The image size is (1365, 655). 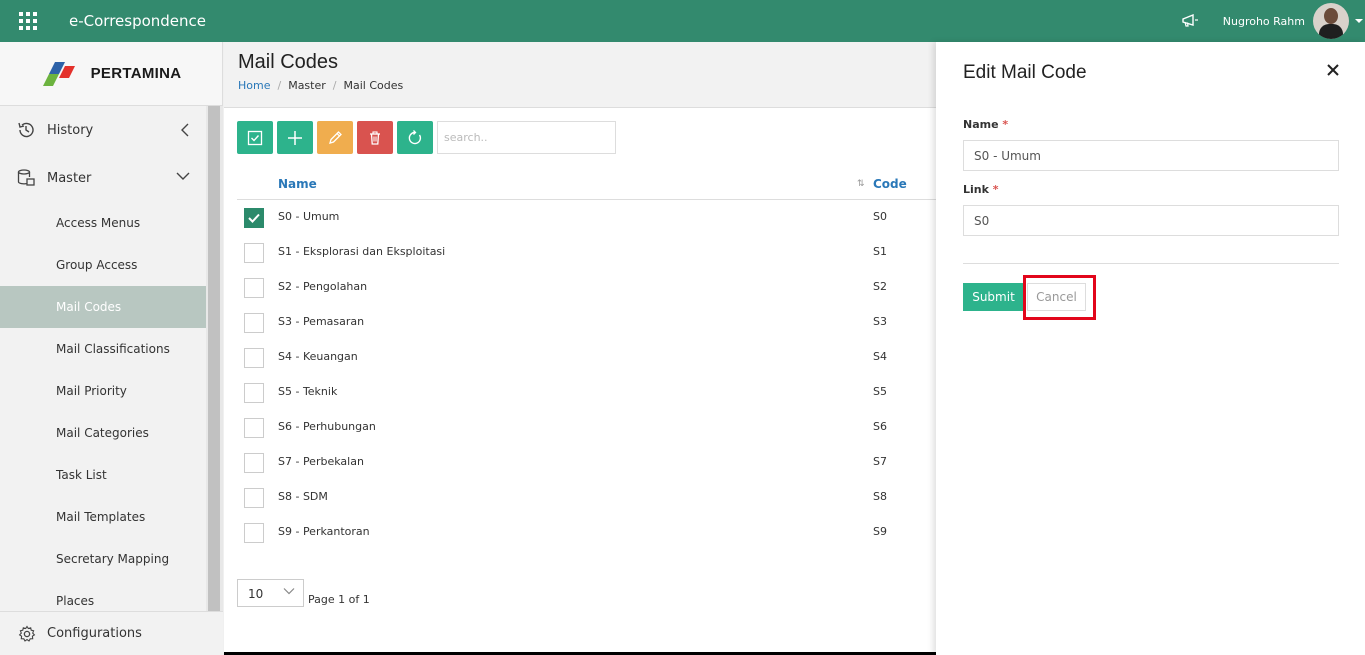 I want to click on close-icon, so click(x=1333, y=70).